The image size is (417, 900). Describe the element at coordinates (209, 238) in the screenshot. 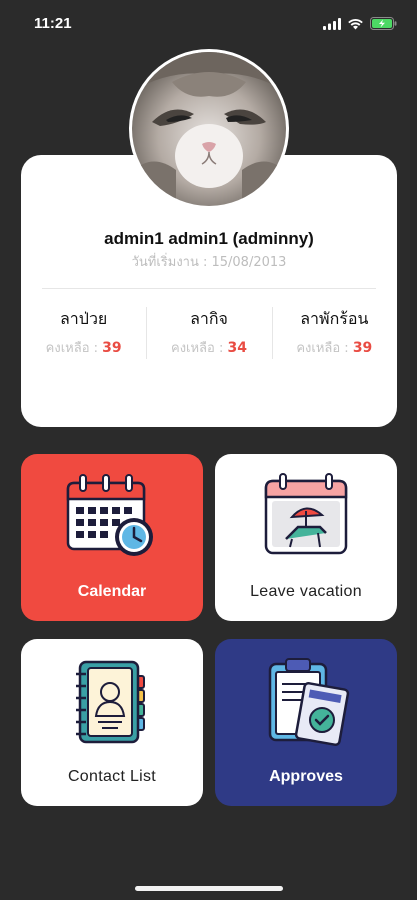

I see `user-name: admin1 admin1 (adminny)` at that location.